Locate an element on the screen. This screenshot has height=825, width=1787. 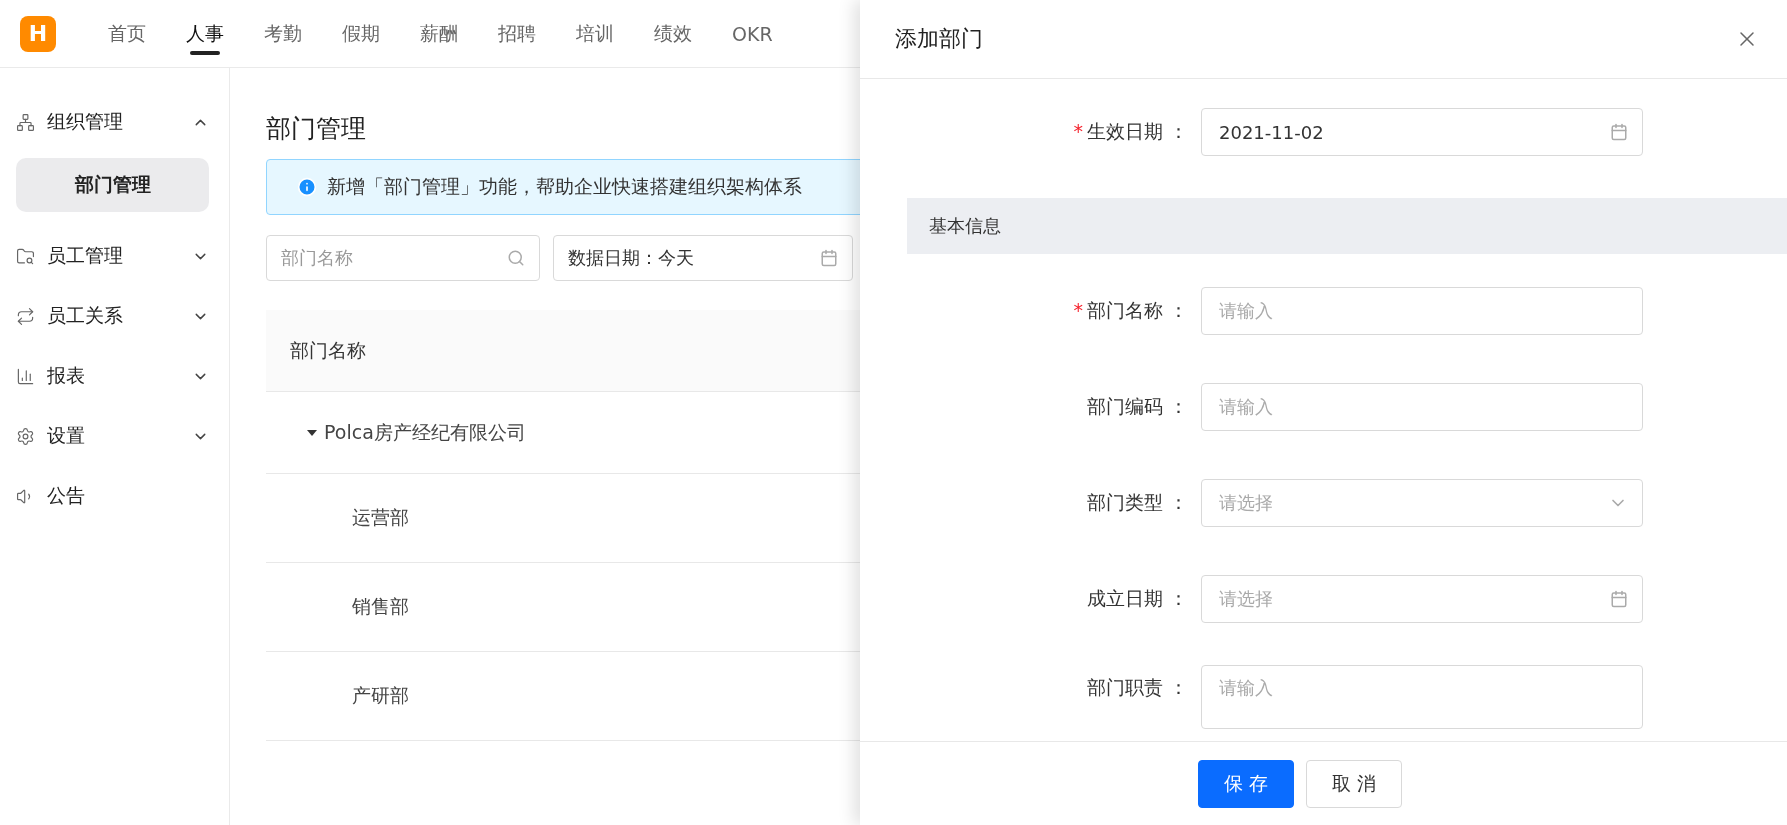
field-label-text: 成立日期 ： is located at coordinates (1137, 598).